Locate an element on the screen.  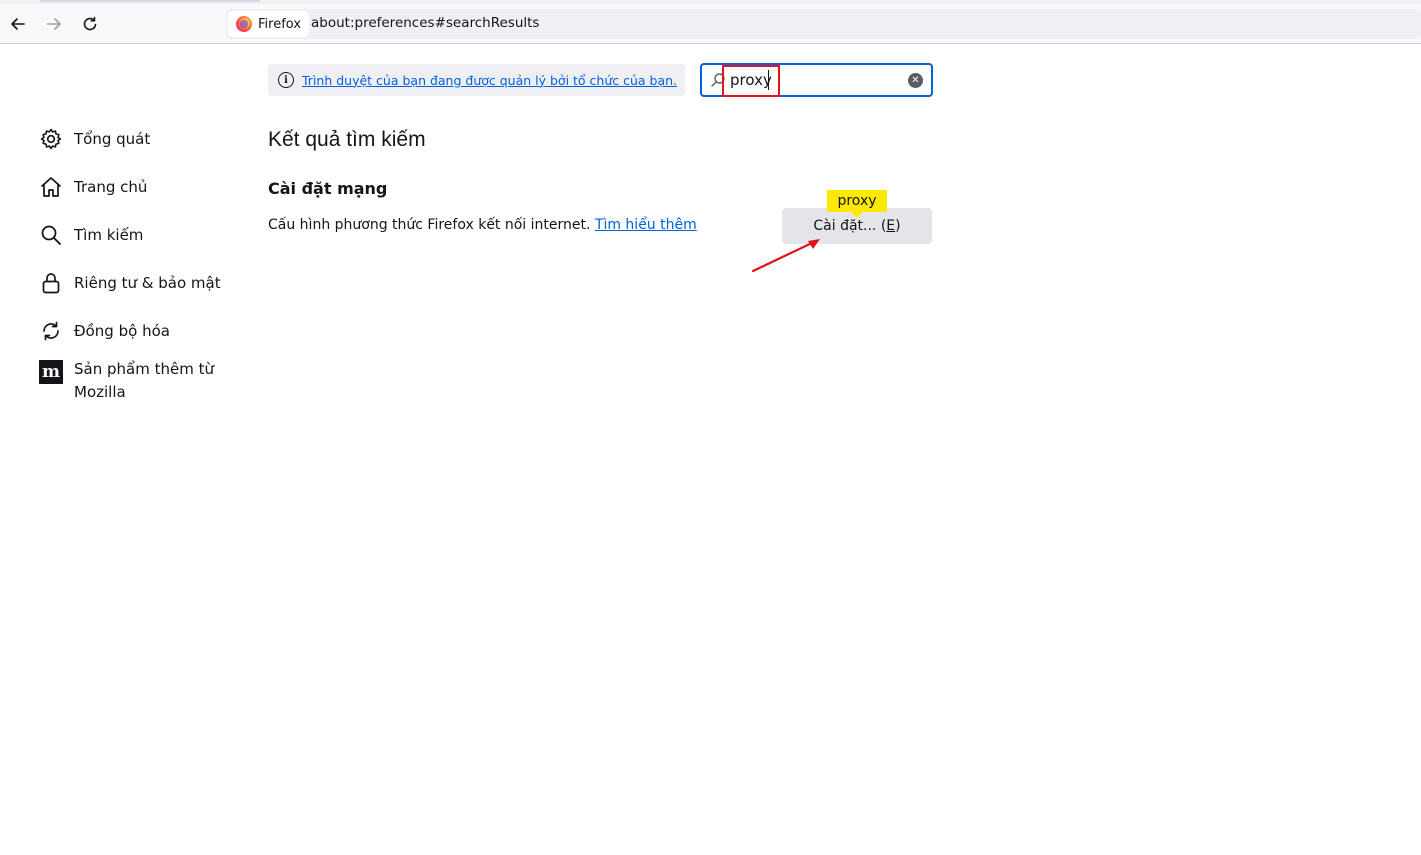
page-title: Kết quả tìm kiếm is located at coordinates (347, 139).